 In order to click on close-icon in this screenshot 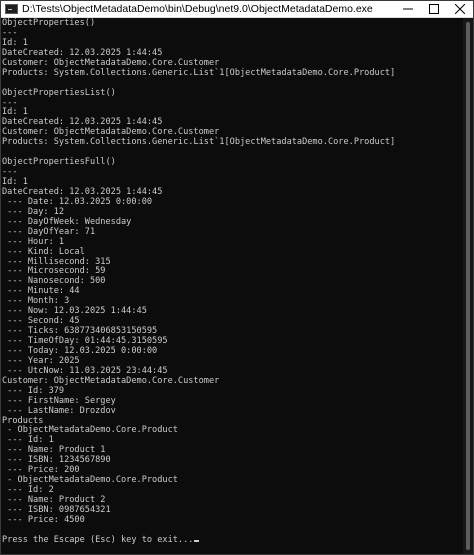, I will do `click(460, 9)`.